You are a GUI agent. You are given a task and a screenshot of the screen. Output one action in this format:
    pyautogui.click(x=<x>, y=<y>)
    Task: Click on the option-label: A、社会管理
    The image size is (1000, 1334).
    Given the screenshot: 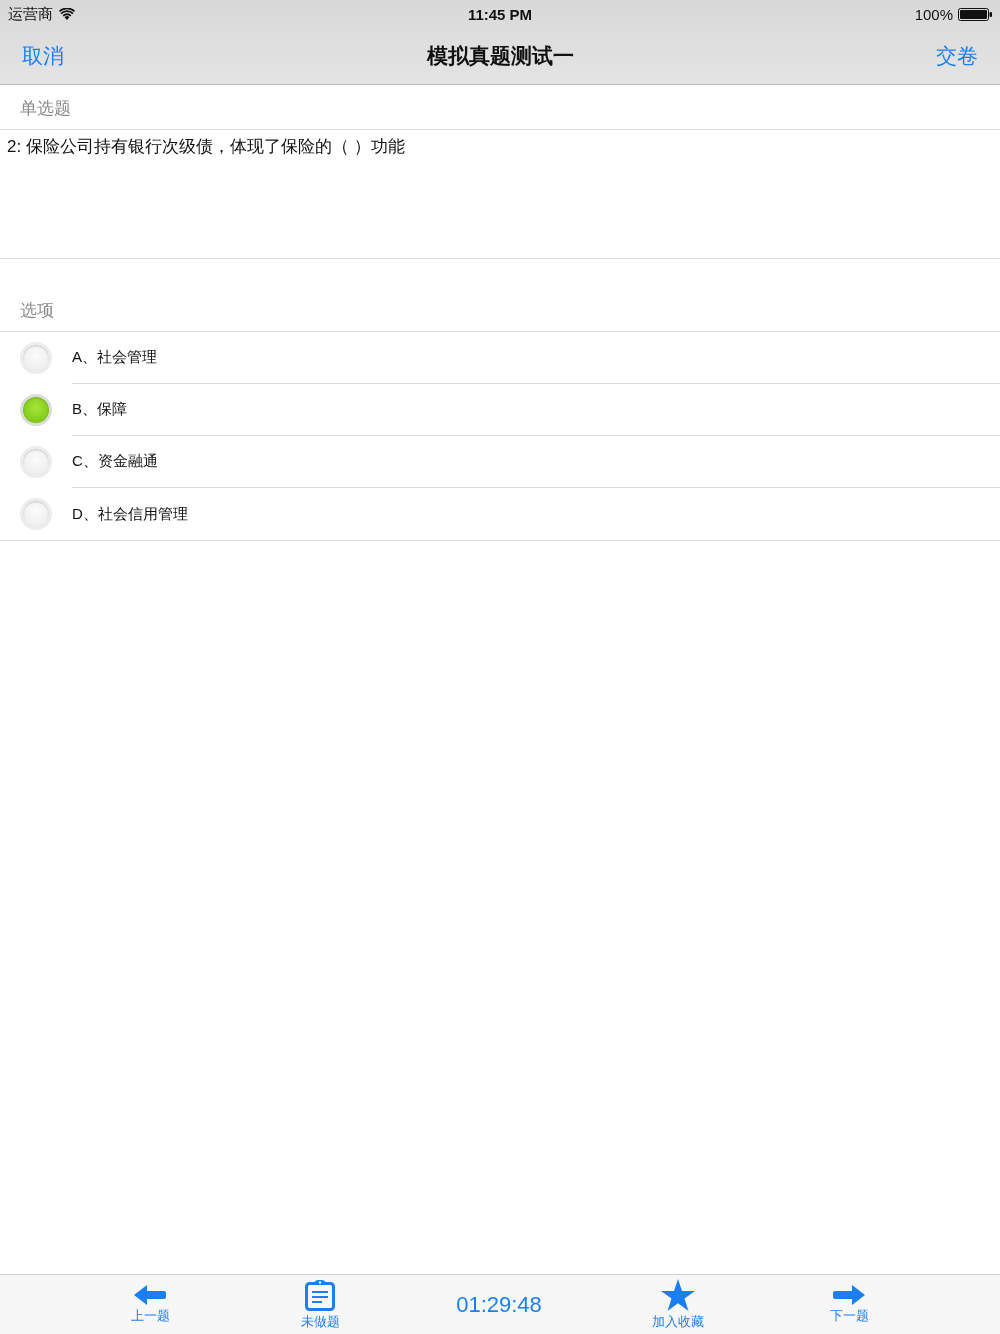 What is the action you would take?
    pyautogui.click(x=114, y=357)
    